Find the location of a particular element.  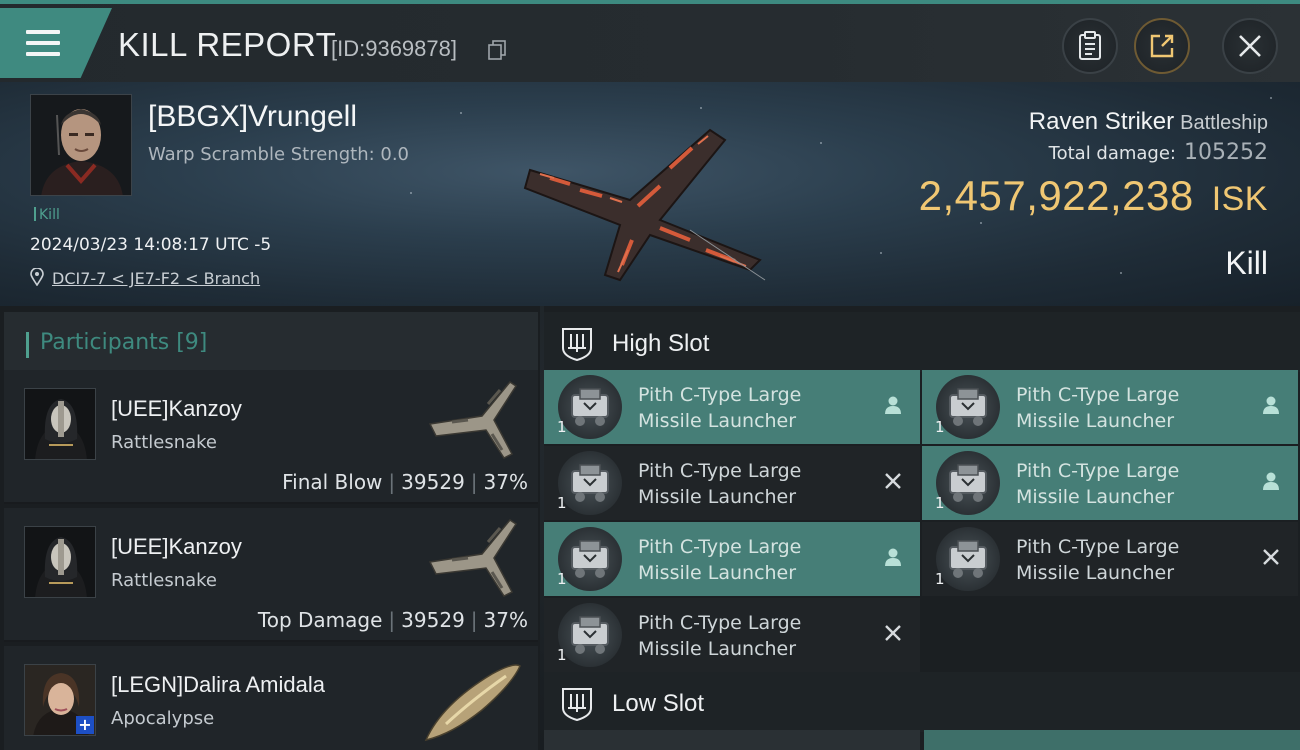

participant-damage: 39529 is located at coordinates (433, 620).